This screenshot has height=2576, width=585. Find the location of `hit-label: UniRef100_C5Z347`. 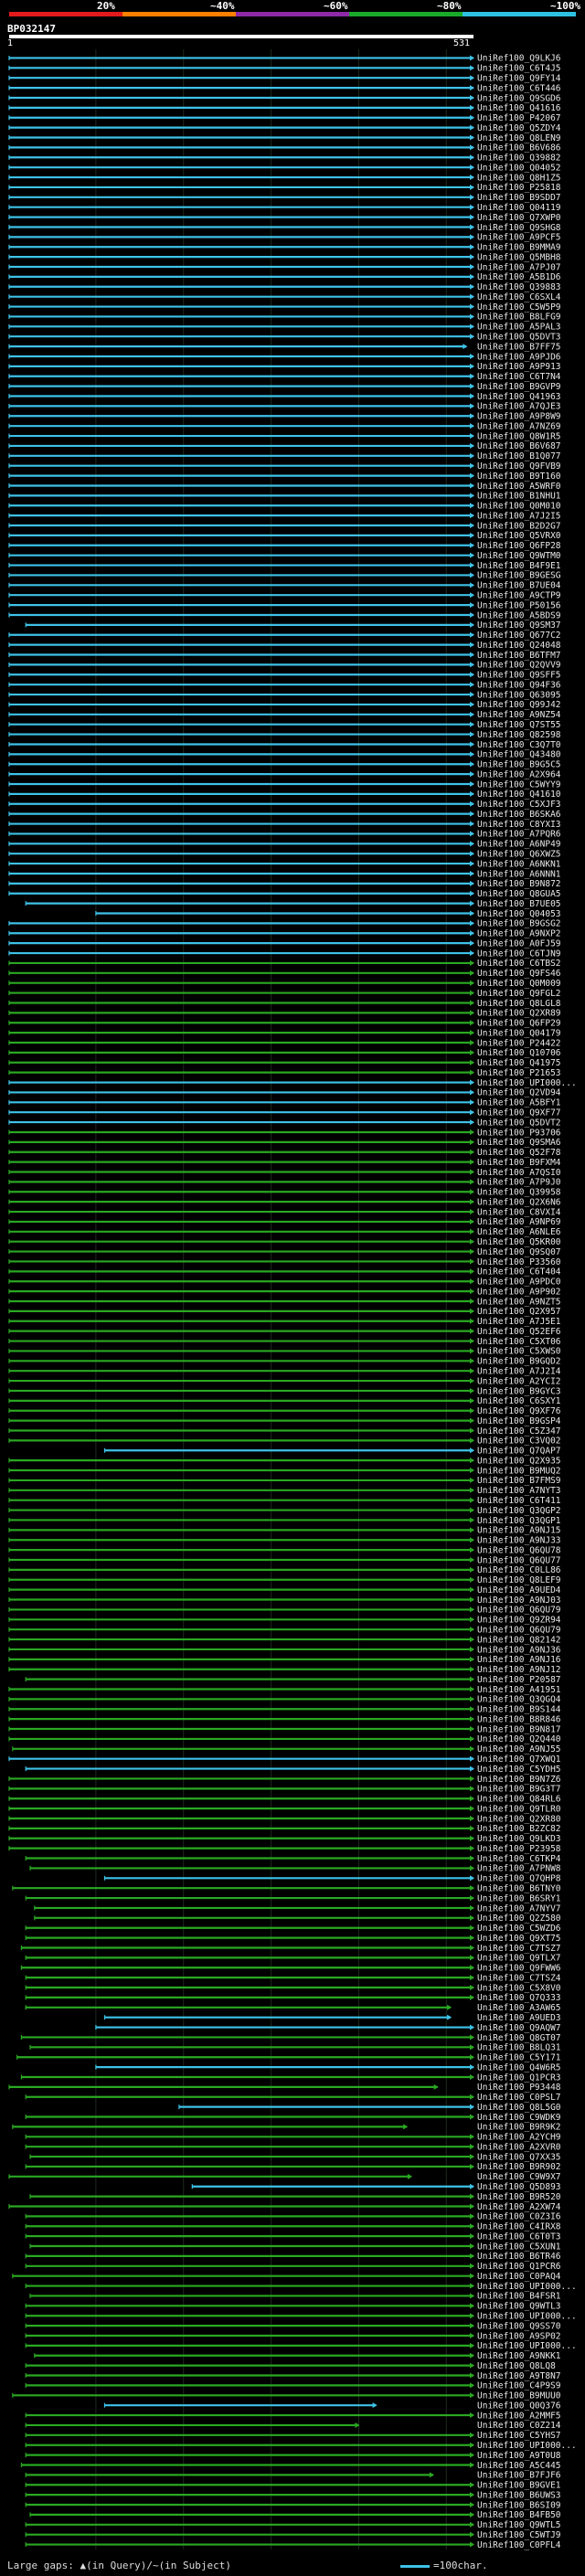

hit-label: UniRef100_C5Z347 is located at coordinates (519, 1431).